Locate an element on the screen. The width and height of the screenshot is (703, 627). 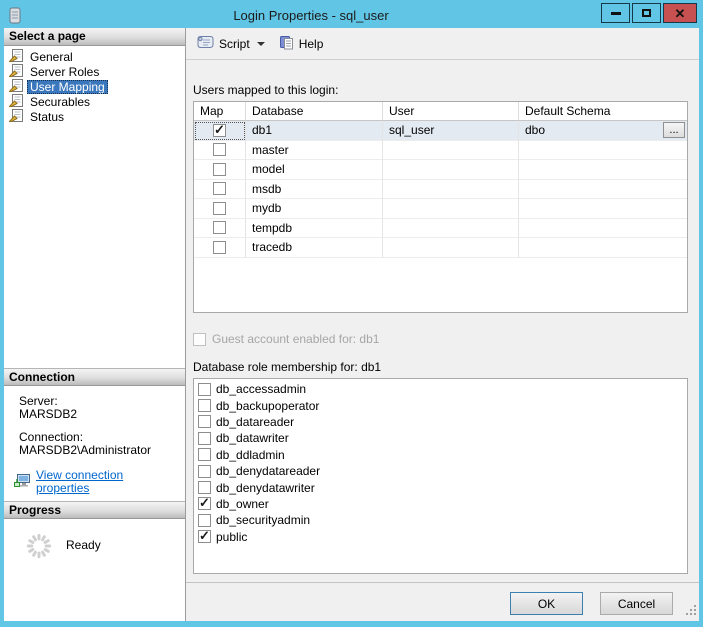
role-label: db_datawriter is located at coordinates (252, 438).